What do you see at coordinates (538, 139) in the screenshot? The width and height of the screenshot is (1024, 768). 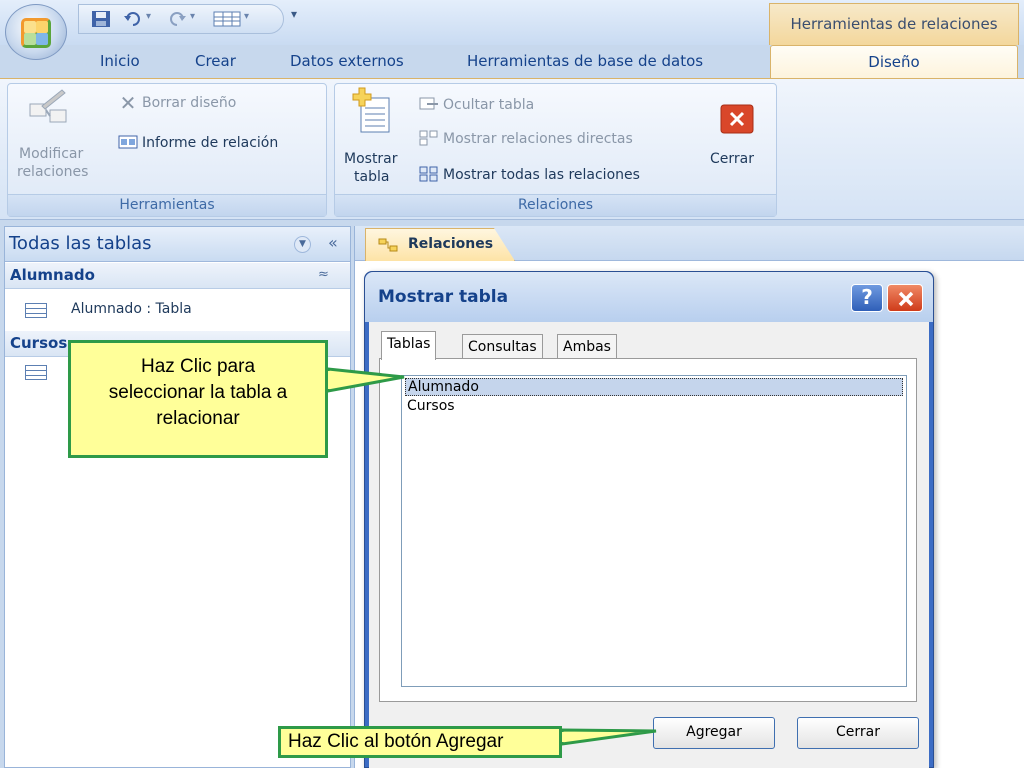 I see `relaciones-directas-label: Mostrar relaciones directas` at bounding box center [538, 139].